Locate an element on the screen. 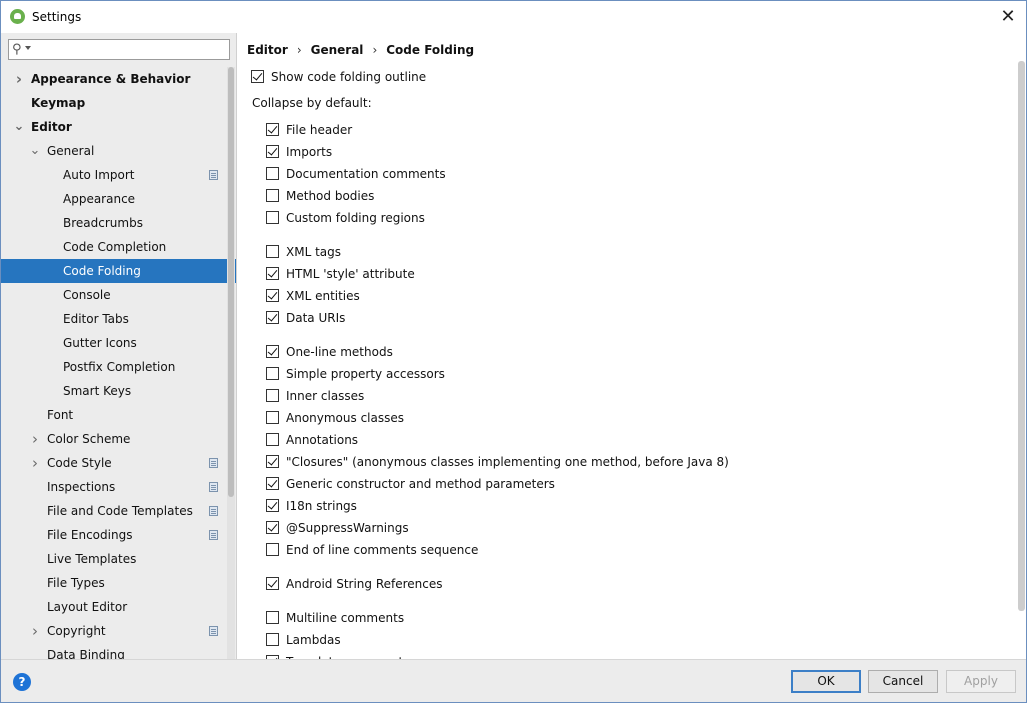 This screenshot has height=703, width=1027. sidebar-item-file-and-code-templates: File and Code Templates is located at coordinates (114, 511).